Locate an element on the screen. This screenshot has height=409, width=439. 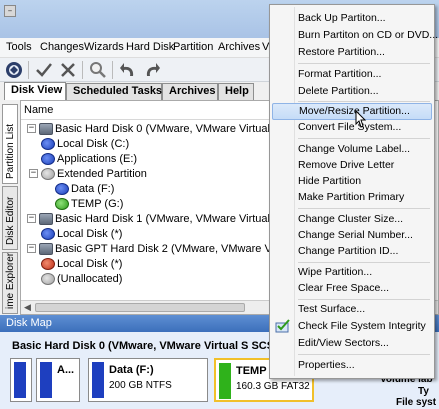
tree-row-local-disk-star-red: Local Disk (*) is located at coordinates (81, 263).